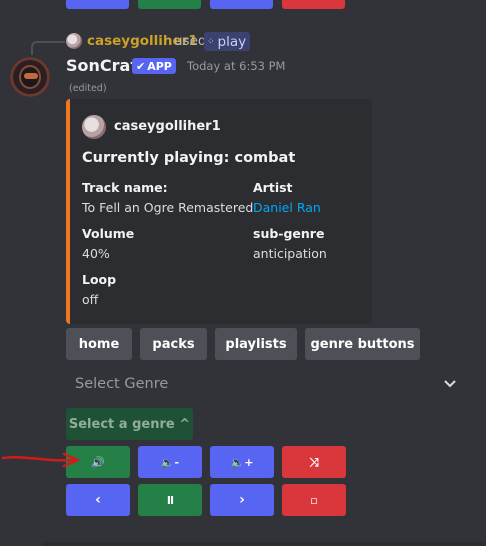 The width and height of the screenshot is (486, 546). Describe the element at coordinates (159, 66) in the screenshot. I see `app-badge-label: APP` at that location.